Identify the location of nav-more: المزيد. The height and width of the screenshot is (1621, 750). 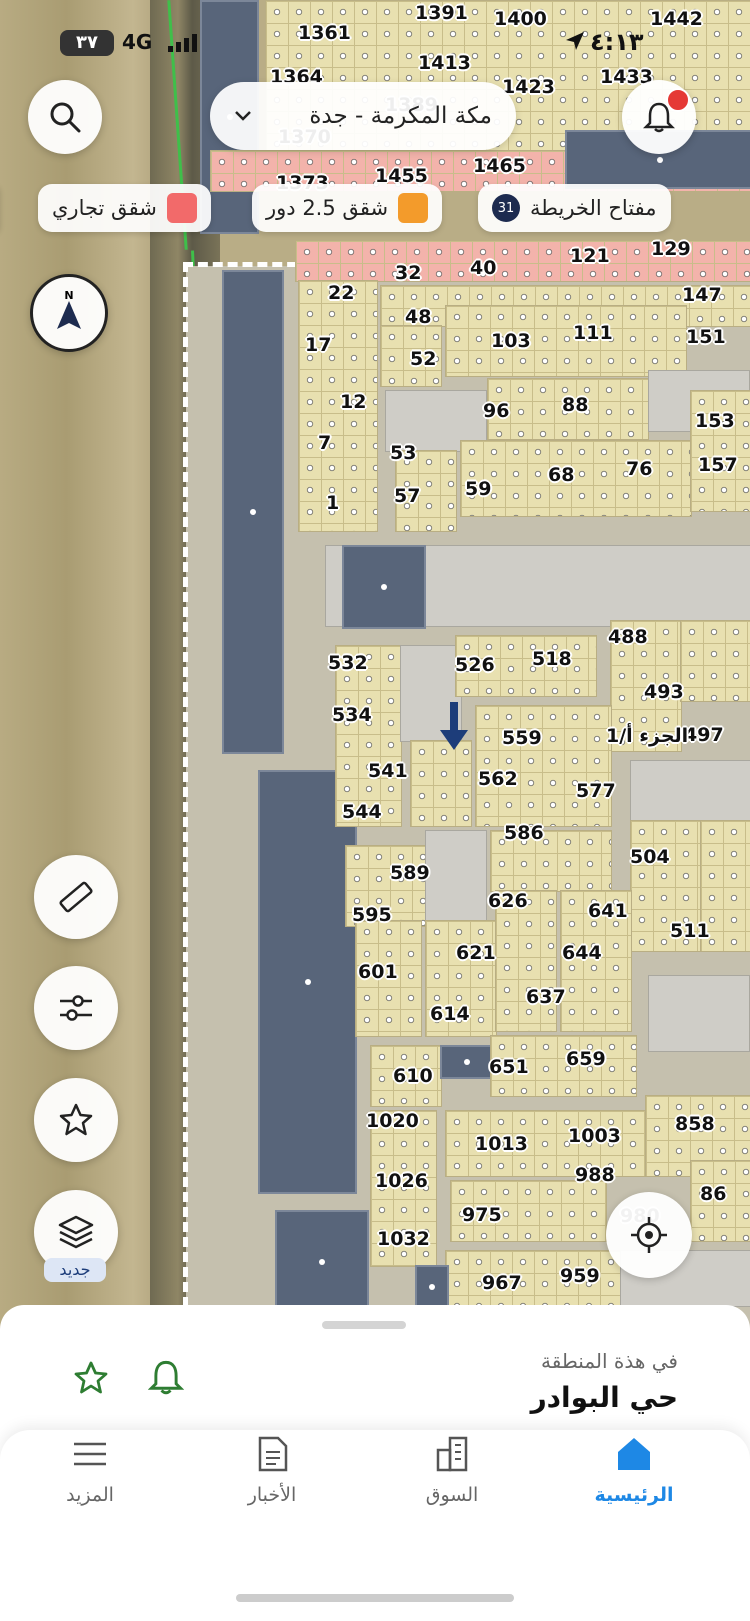
(90, 1470).